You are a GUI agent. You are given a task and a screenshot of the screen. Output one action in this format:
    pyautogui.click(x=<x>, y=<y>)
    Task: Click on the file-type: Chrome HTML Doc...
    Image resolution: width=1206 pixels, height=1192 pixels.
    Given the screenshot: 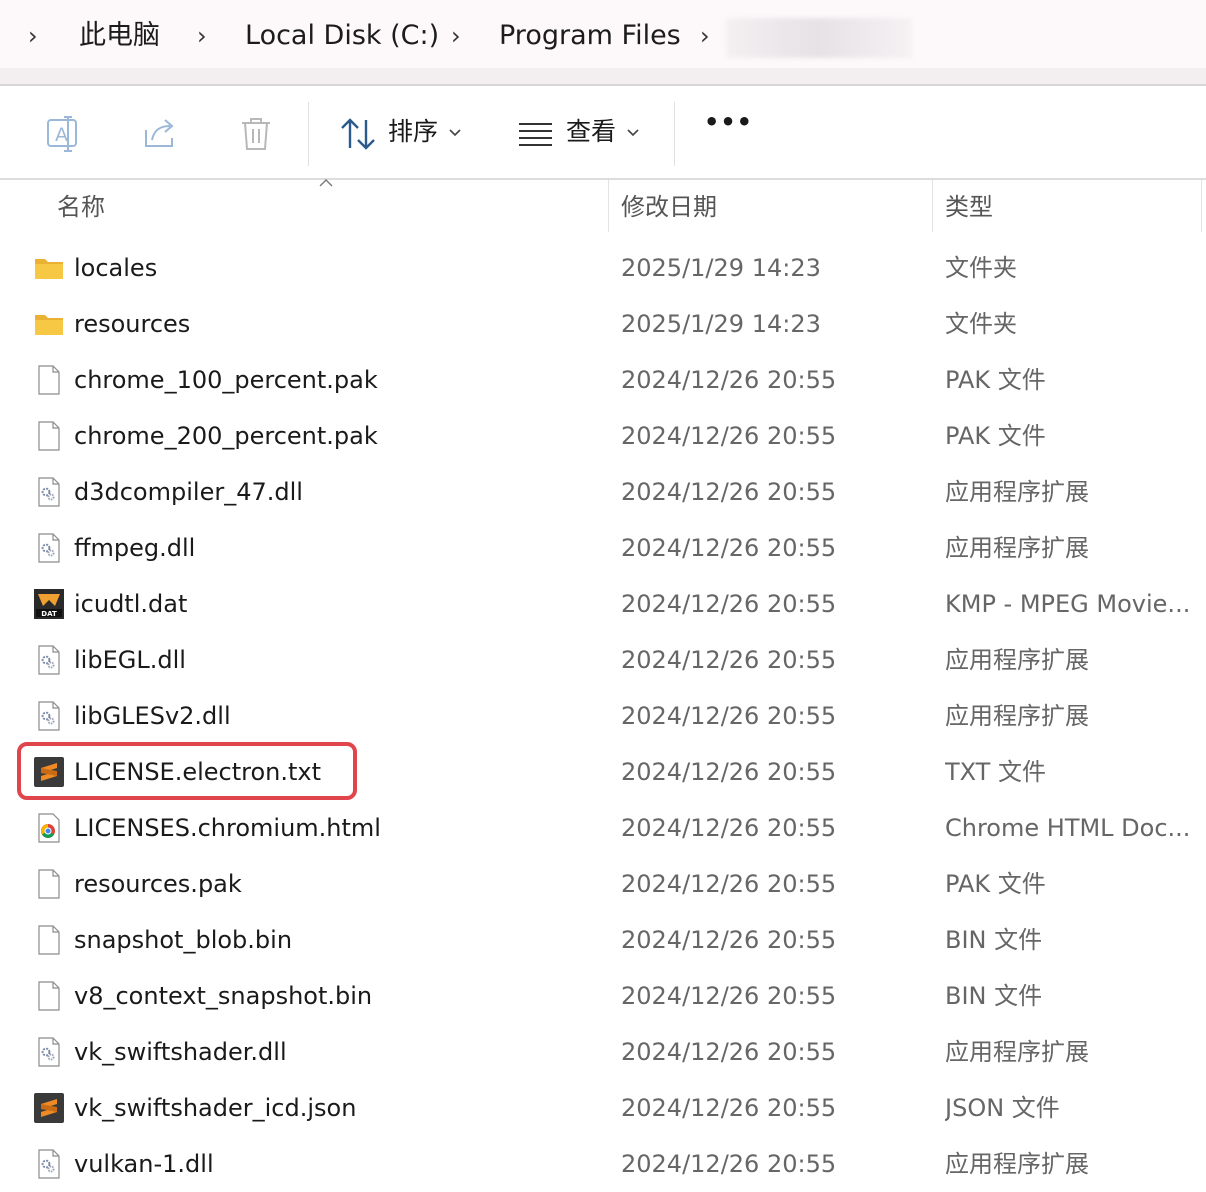 What is the action you would take?
    pyautogui.click(x=1068, y=828)
    